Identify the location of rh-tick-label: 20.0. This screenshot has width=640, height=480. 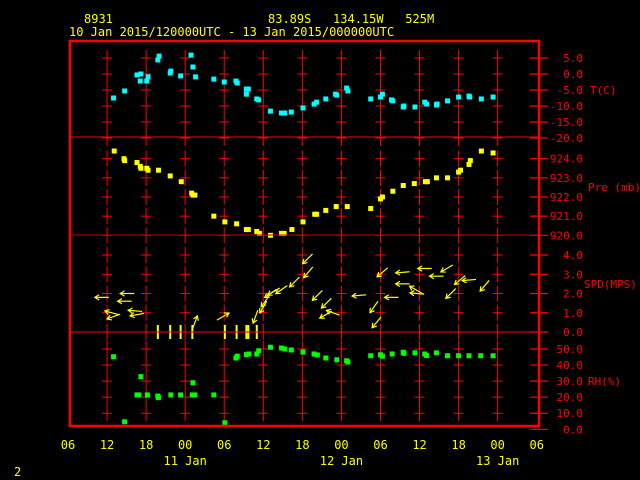
(570, 397).